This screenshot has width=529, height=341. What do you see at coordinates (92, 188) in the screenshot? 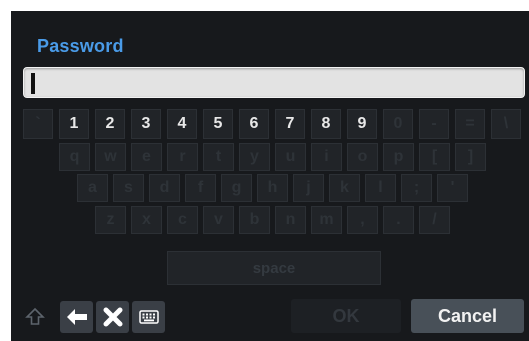
I see `key-0: a` at bounding box center [92, 188].